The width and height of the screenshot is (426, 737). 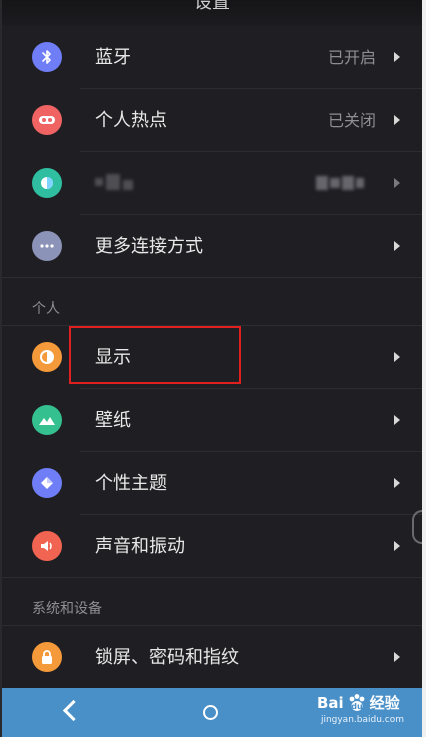 I want to click on watermark-suffix: 经验, so click(x=384, y=703).